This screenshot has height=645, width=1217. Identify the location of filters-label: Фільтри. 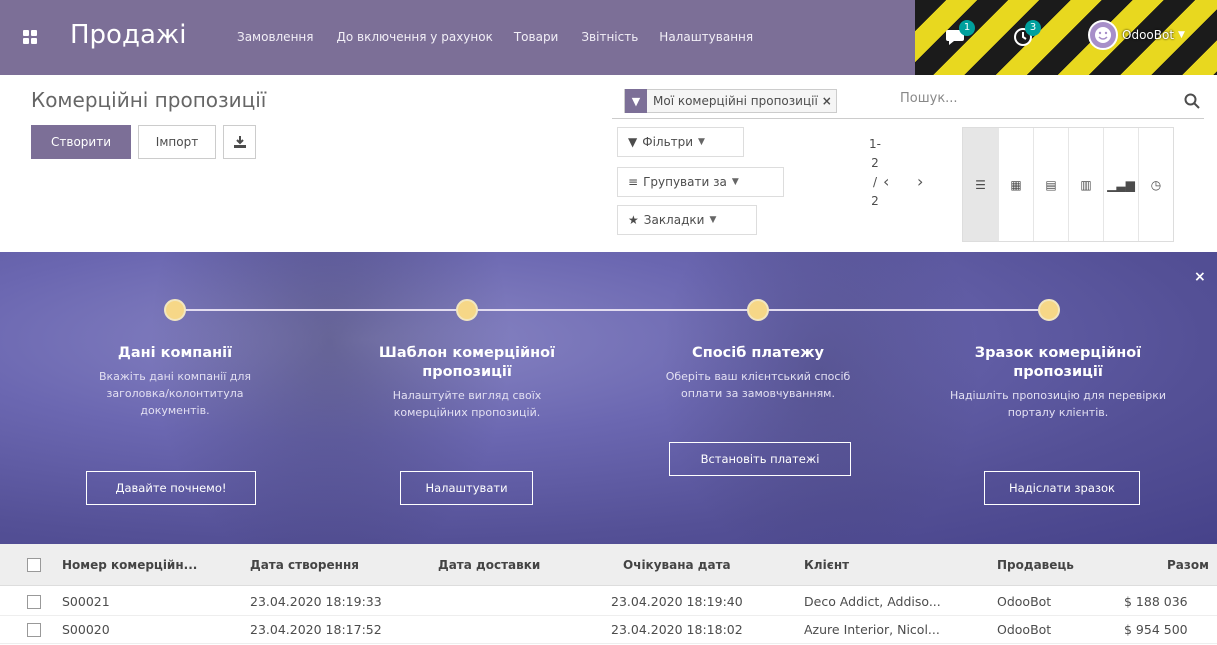
(668, 142).